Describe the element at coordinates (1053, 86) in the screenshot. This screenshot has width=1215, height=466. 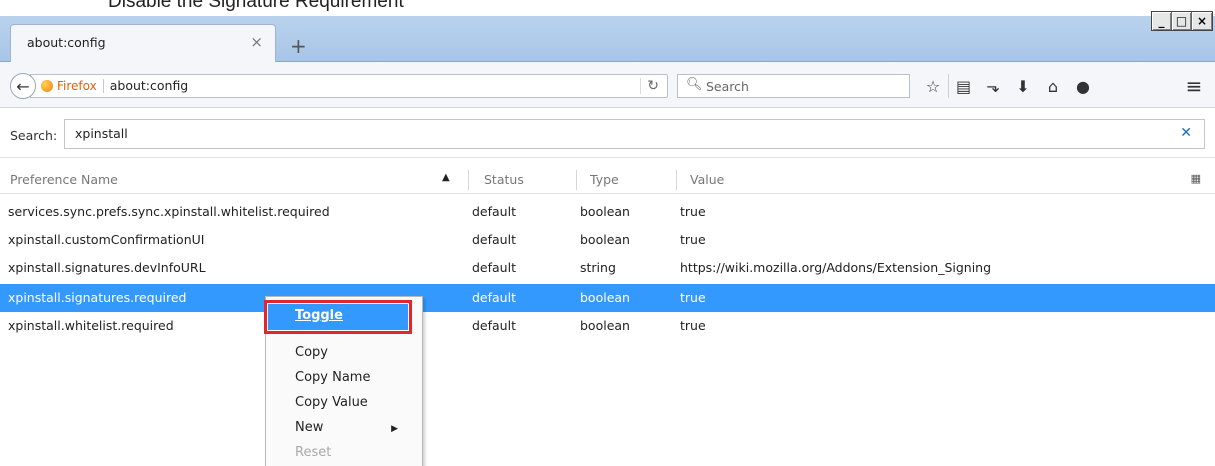
I see `home-icon: ⌂` at that location.